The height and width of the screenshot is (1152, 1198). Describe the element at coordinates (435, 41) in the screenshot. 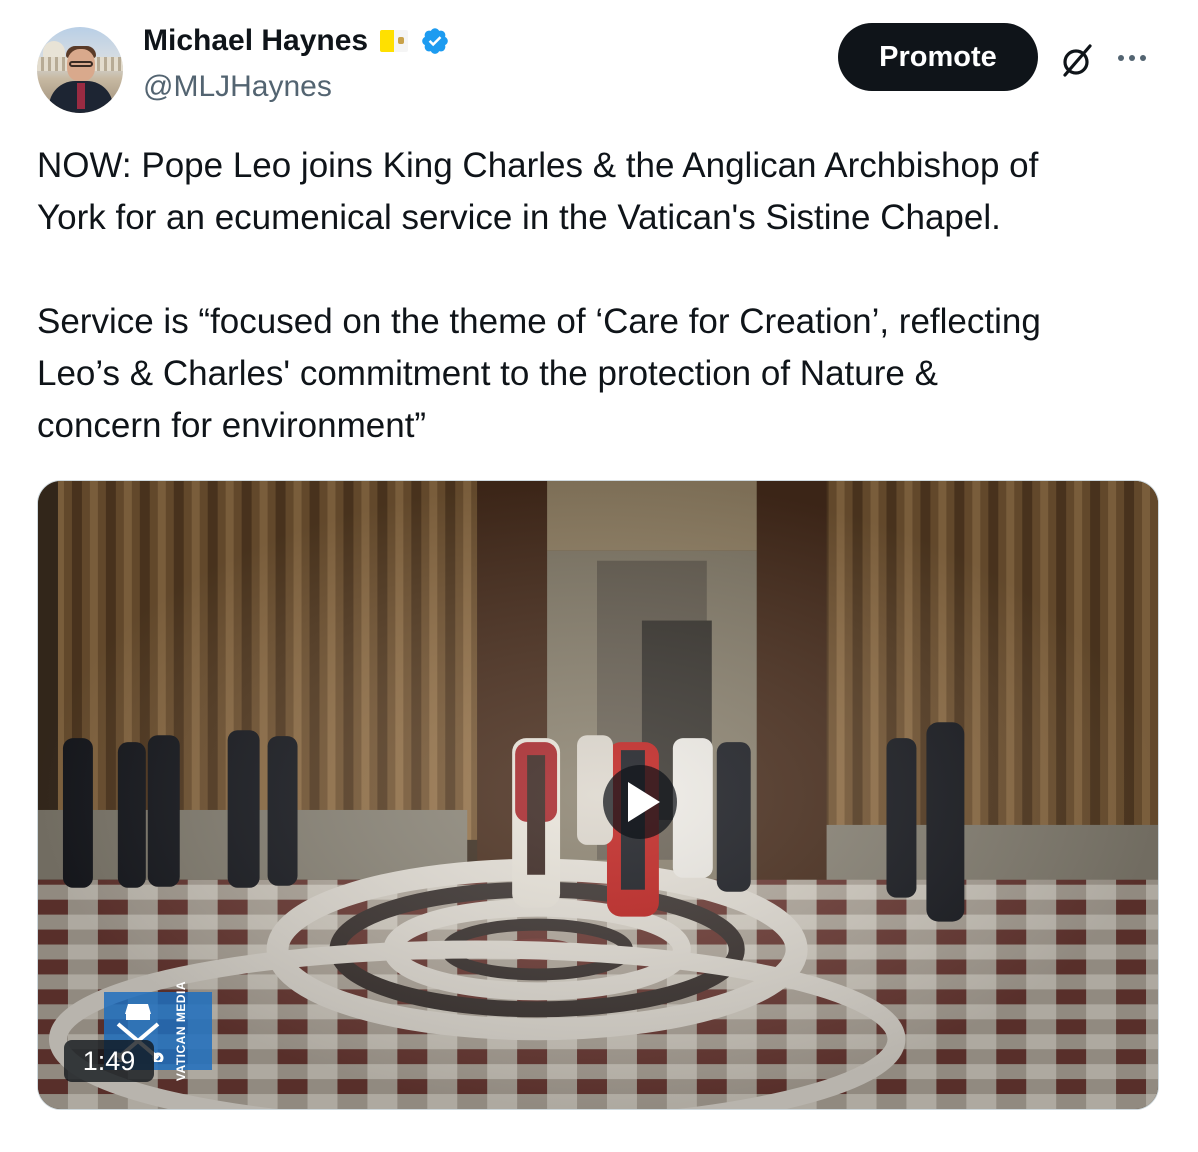

I see `verified-badge-icon` at that location.